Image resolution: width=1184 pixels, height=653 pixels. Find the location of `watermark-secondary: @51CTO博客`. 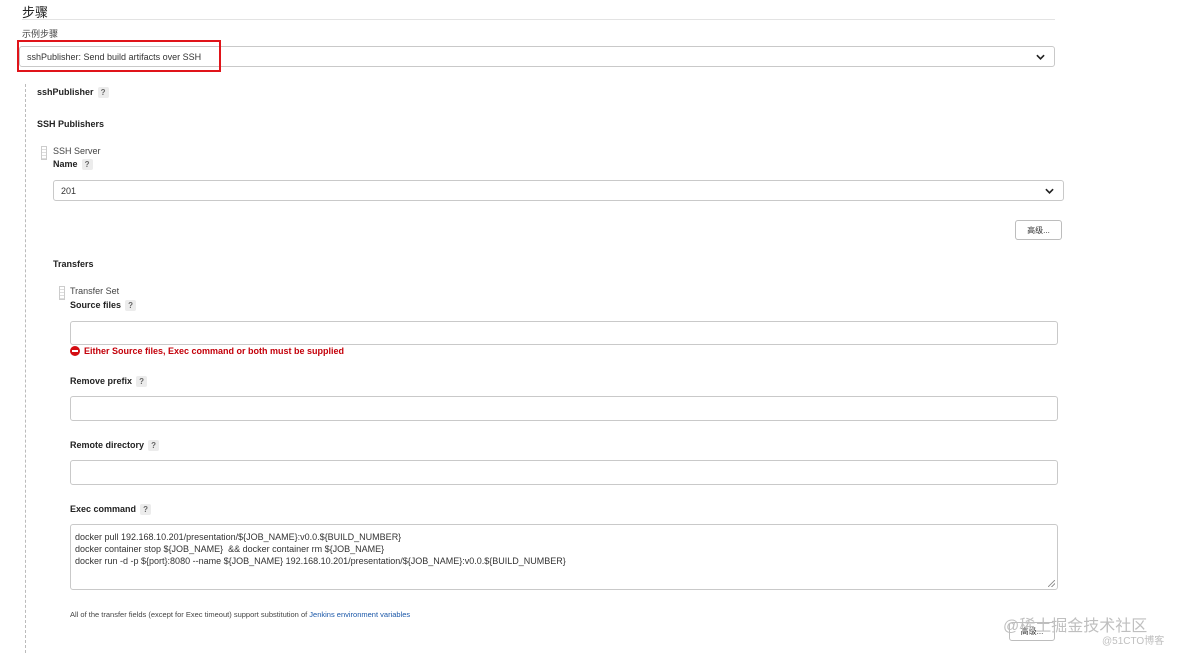

watermark-secondary: @51CTO博客 is located at coordinates (1133, 641).